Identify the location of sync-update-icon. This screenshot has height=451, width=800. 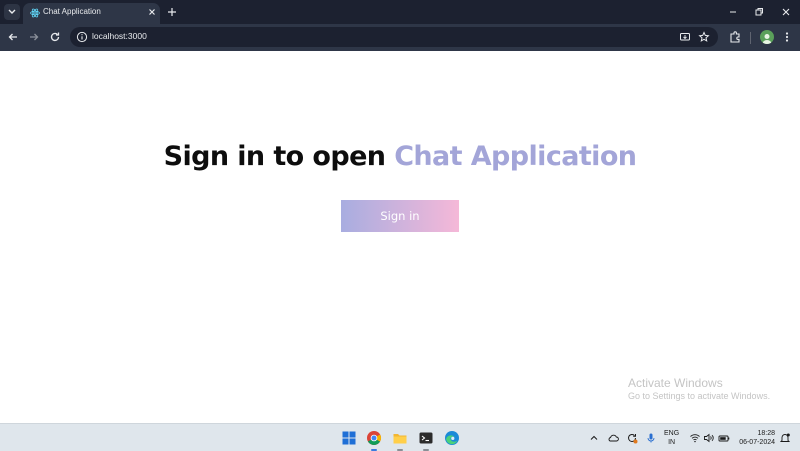
(632, 438).